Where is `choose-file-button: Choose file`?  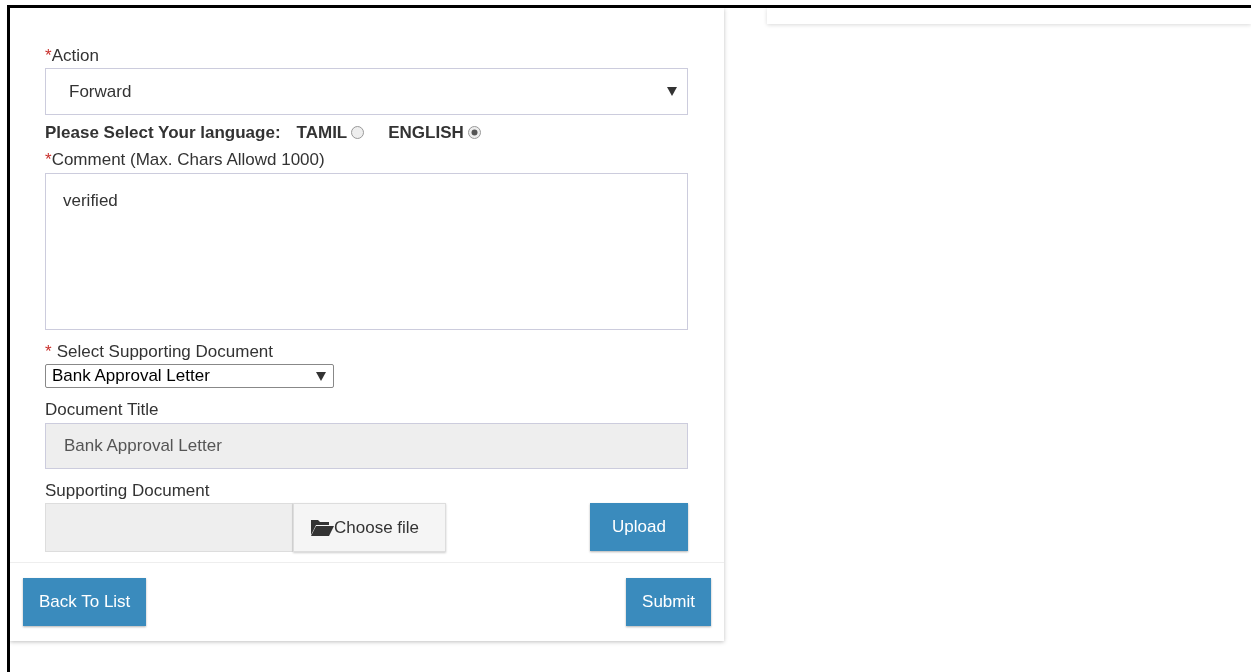 choose-file-button: Choose file is located at coordinates (369, 527).